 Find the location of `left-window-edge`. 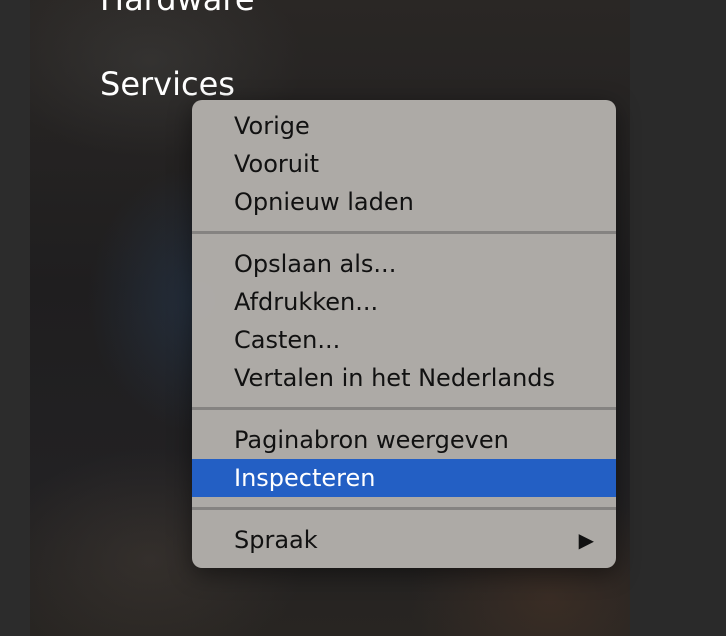

left-window-edge is located at coordinates (15, 318).